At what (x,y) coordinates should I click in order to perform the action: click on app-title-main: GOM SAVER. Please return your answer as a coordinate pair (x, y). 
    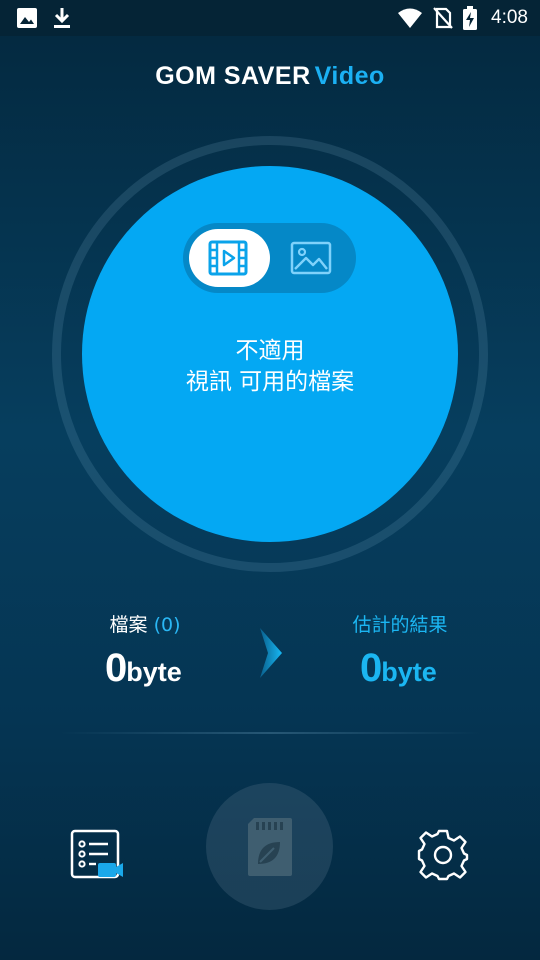
    Looking at the image, I should click on (233, 76).